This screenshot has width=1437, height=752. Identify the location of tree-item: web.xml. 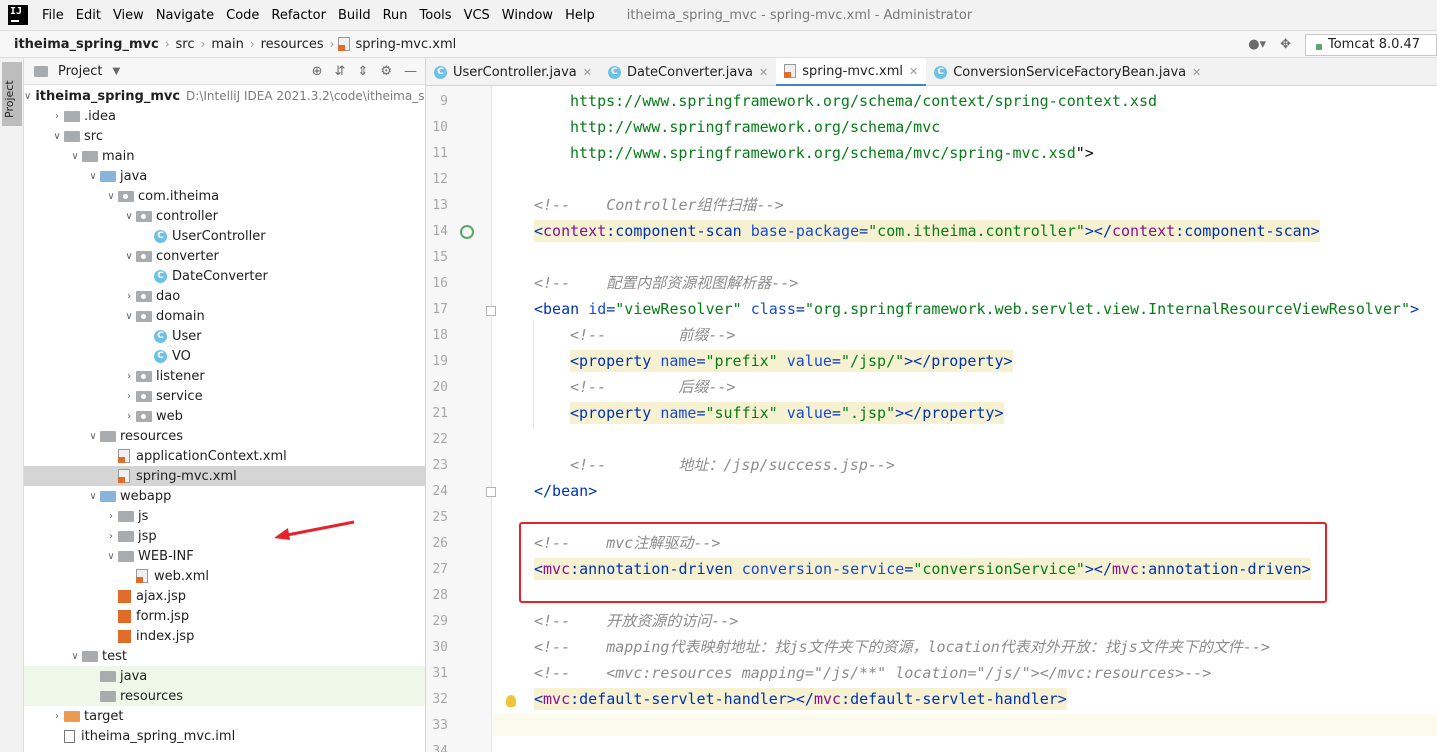
(224, 576).